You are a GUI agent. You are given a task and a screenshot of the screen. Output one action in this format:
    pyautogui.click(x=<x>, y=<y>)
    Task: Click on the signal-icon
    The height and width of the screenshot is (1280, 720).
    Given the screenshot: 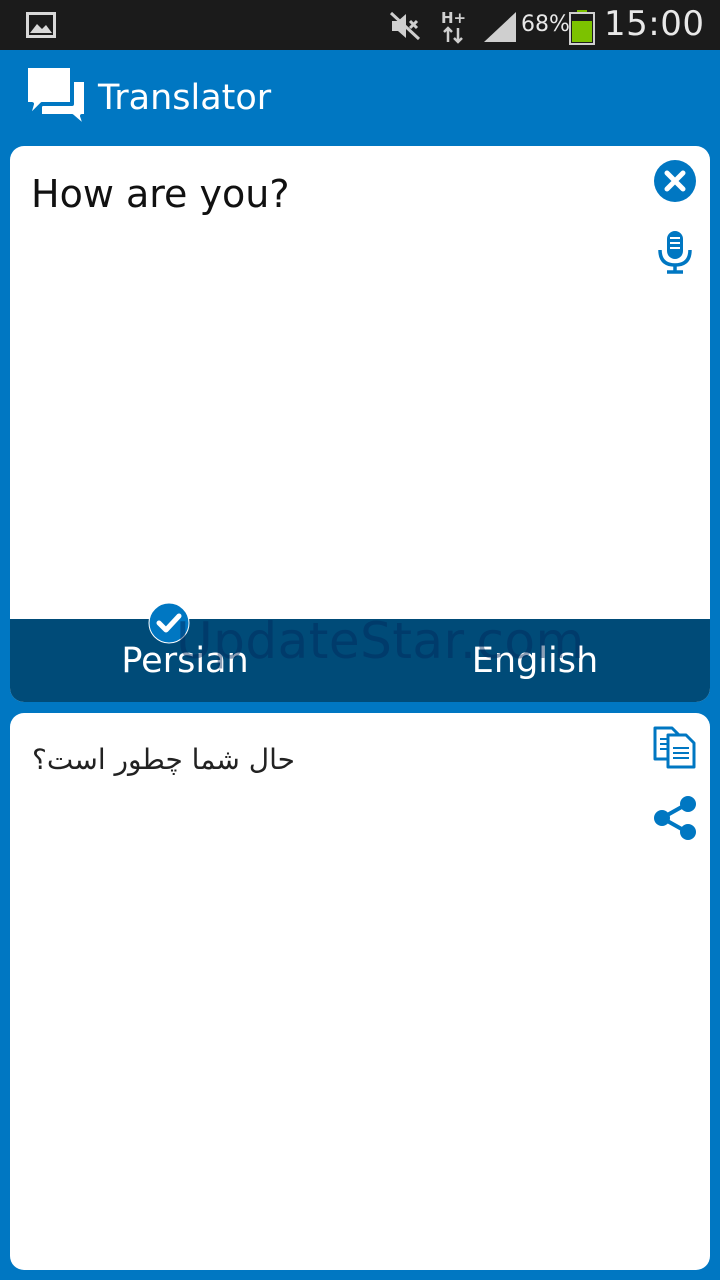 What is the action you would take?
    pyautogui.click(x=500, y=29)
    